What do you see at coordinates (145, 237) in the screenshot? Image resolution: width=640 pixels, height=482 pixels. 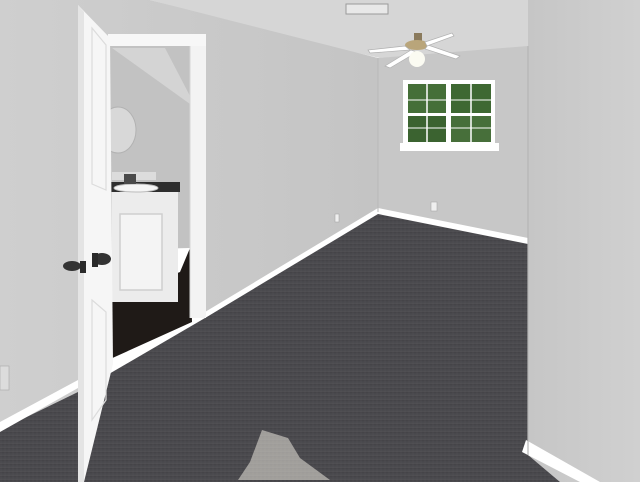 I see `bathroom-vanity` at bounding box center [145, 237].